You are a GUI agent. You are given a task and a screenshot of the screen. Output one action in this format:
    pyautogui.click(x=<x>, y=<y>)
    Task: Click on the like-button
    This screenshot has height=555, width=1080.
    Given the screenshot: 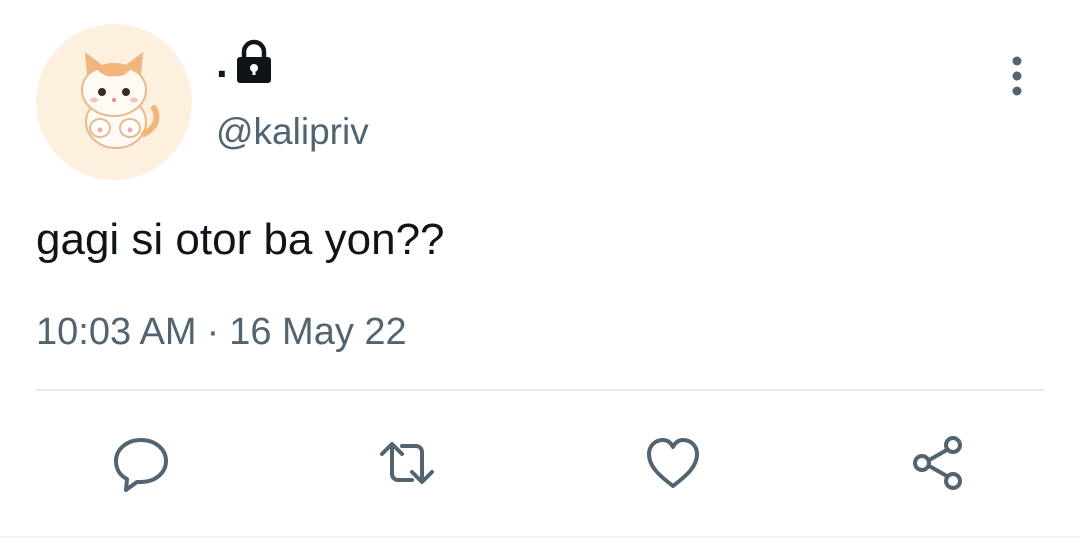 What is the action you would take?
    pyautogui.click(x=673, y=463)
    